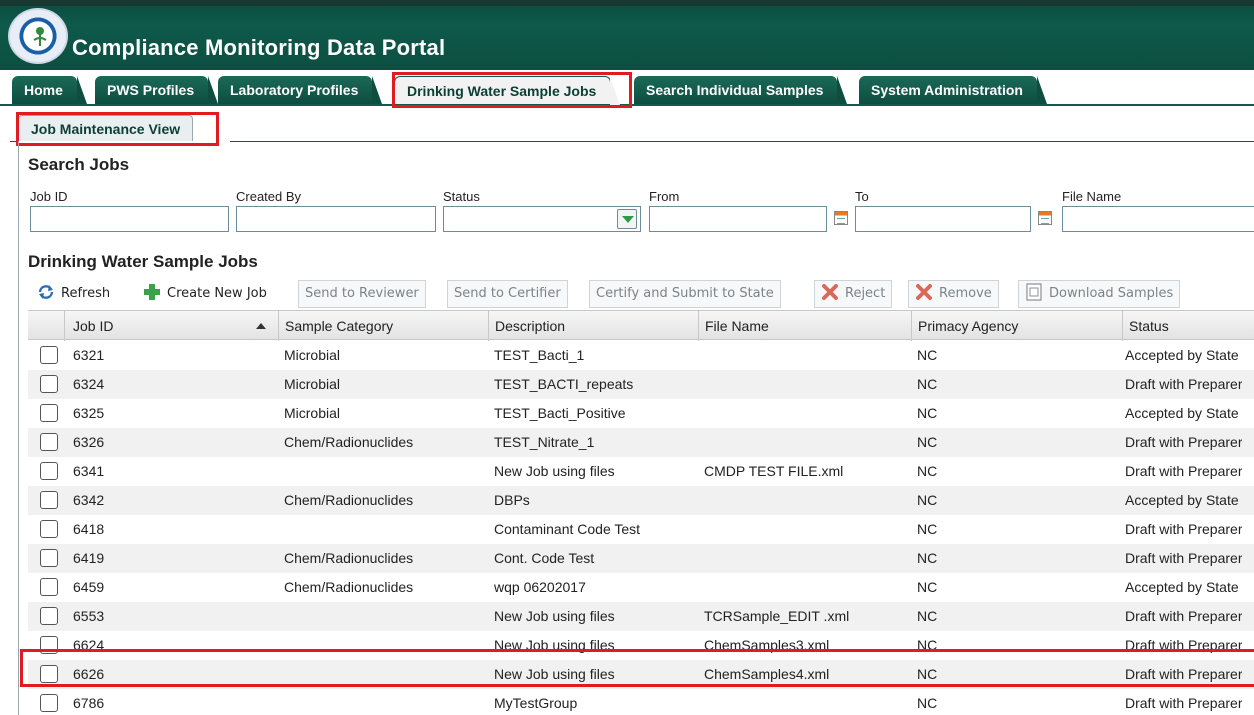  Describe the element at coordinates (336, 219) in the screenshot. I see `created-by-input` at that location.